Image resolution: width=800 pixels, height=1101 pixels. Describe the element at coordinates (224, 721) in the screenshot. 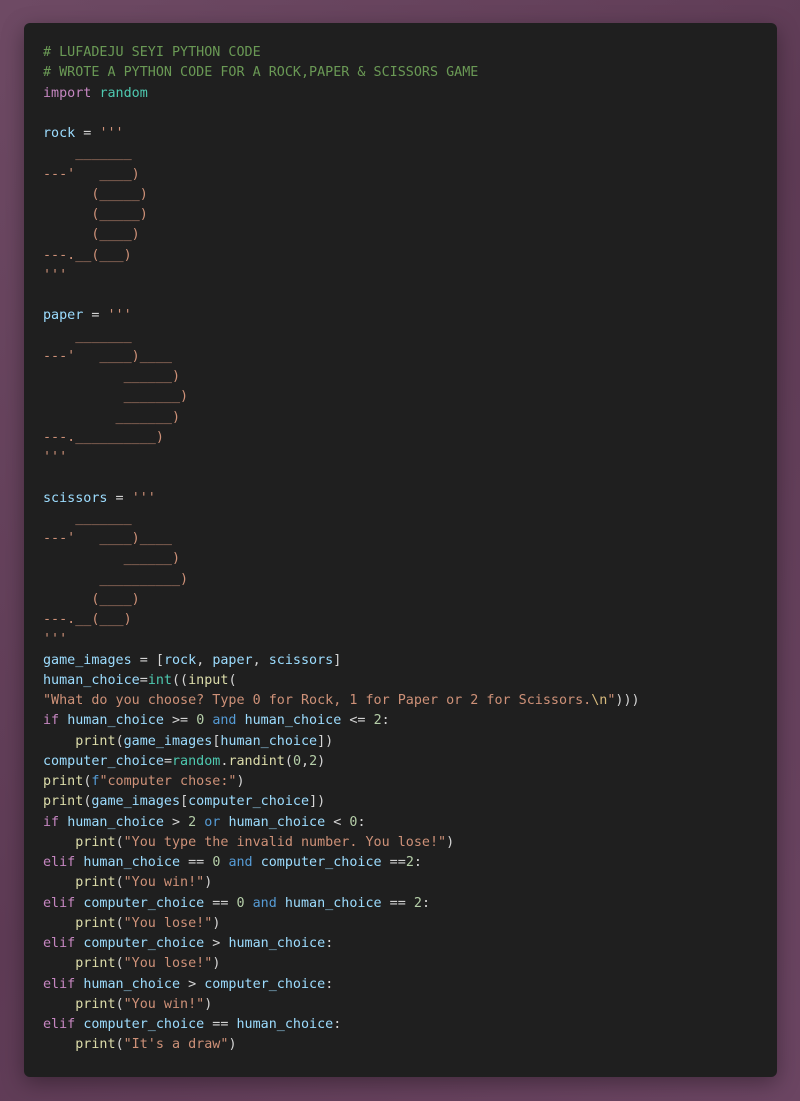

I see `code-token: and` at that location.